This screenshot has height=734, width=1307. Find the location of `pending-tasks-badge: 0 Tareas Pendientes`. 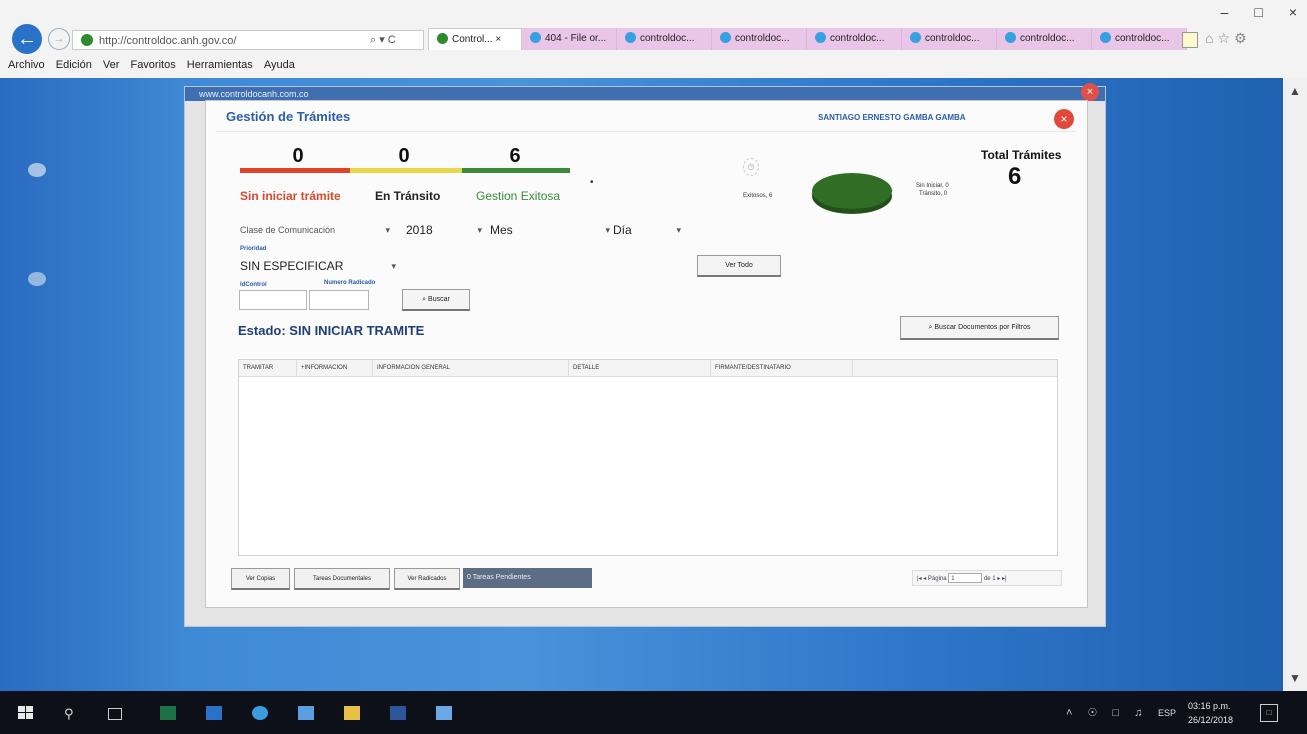

pending-tasks-badge: 0 Tareas Pendientes is located at coordinates (527, 578).